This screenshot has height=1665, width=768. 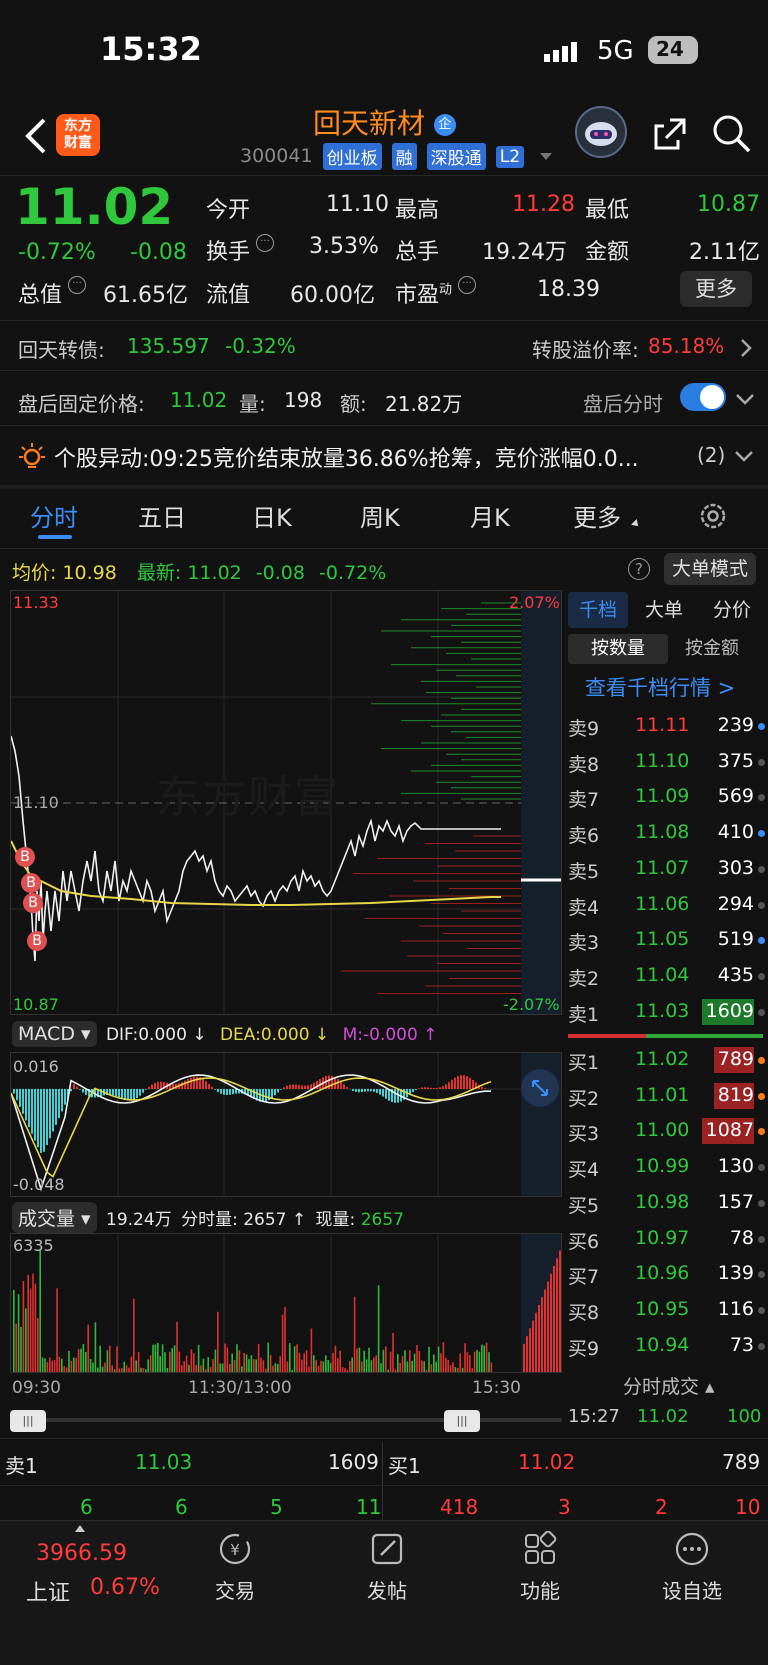 I want to click on book-sub-amt: 按金额, so click(x=712, y=649).